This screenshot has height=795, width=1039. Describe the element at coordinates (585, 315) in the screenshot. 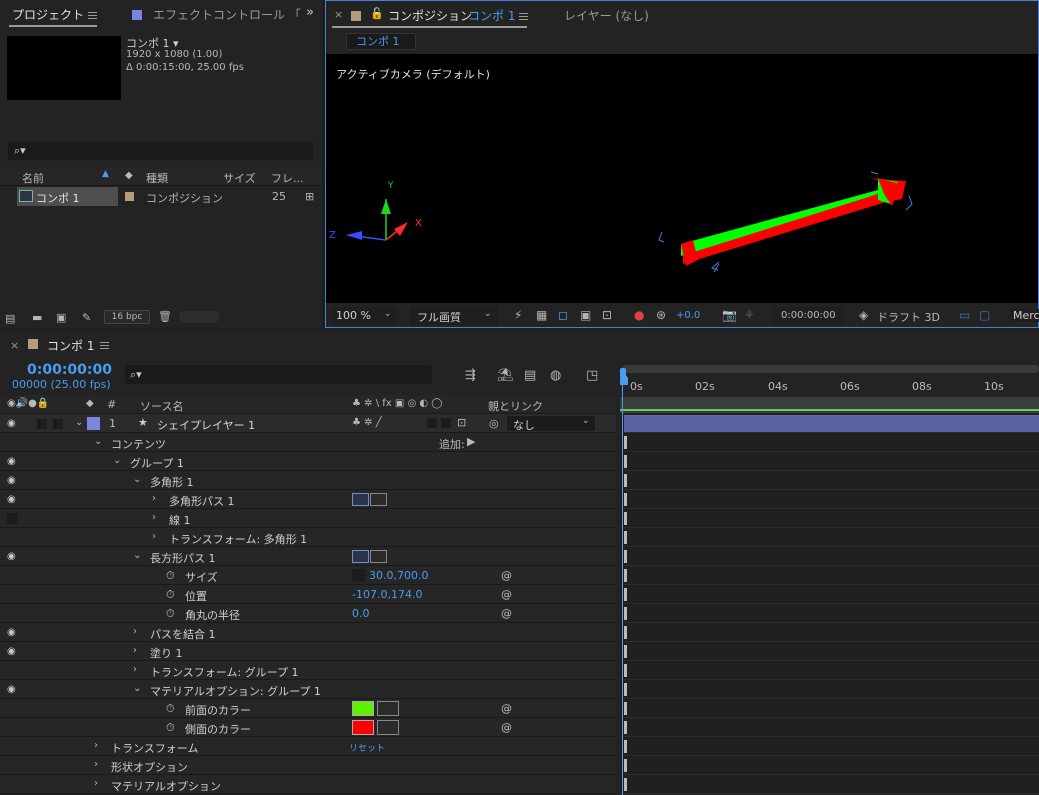

I see `region-of-interest-icon: ▣` at that location.